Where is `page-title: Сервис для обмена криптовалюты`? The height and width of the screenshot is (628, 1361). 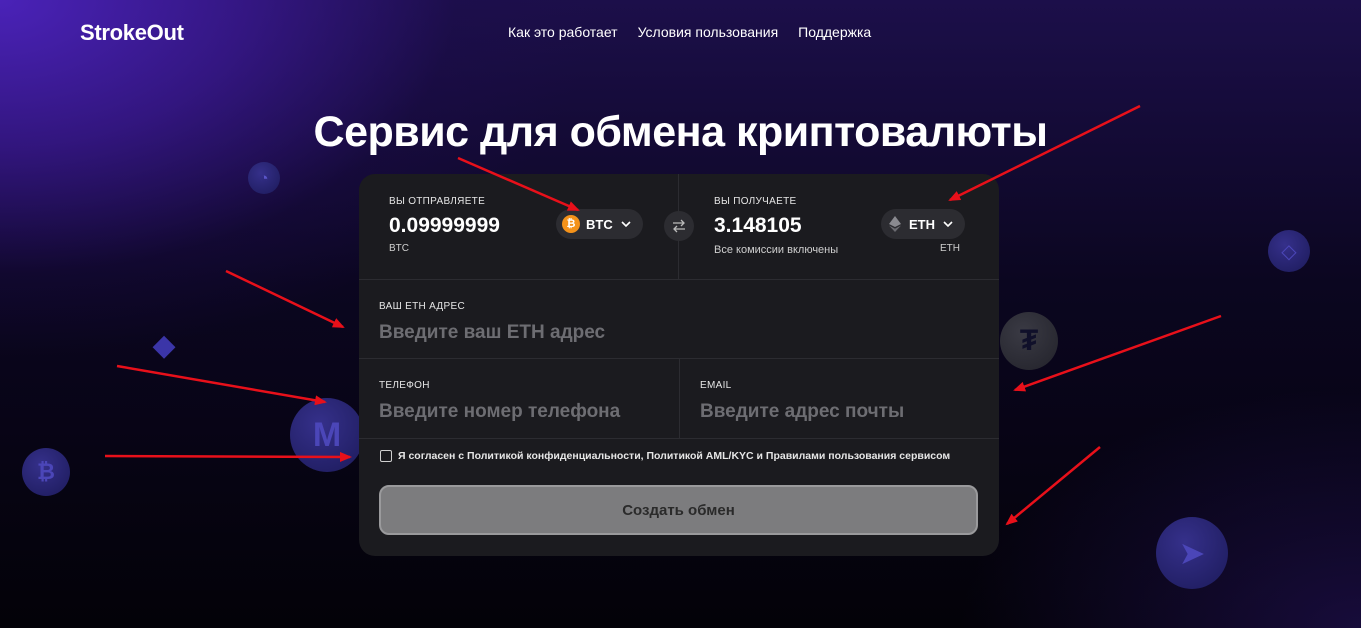 page-title: Сервис для обмена криптовалюты is located at coordinates (680, 132).